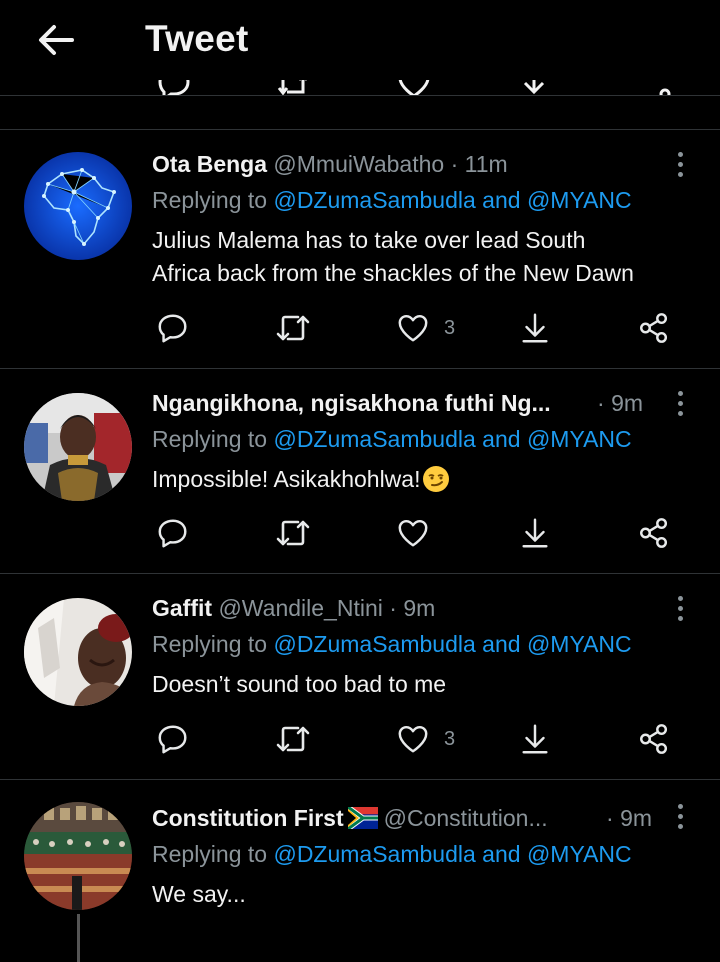 The height and width of the screenshot is (962, 720). Describe the element at coordinates (209, 164) in the screenshot. I see `display-name: Ota Benga` at that location.